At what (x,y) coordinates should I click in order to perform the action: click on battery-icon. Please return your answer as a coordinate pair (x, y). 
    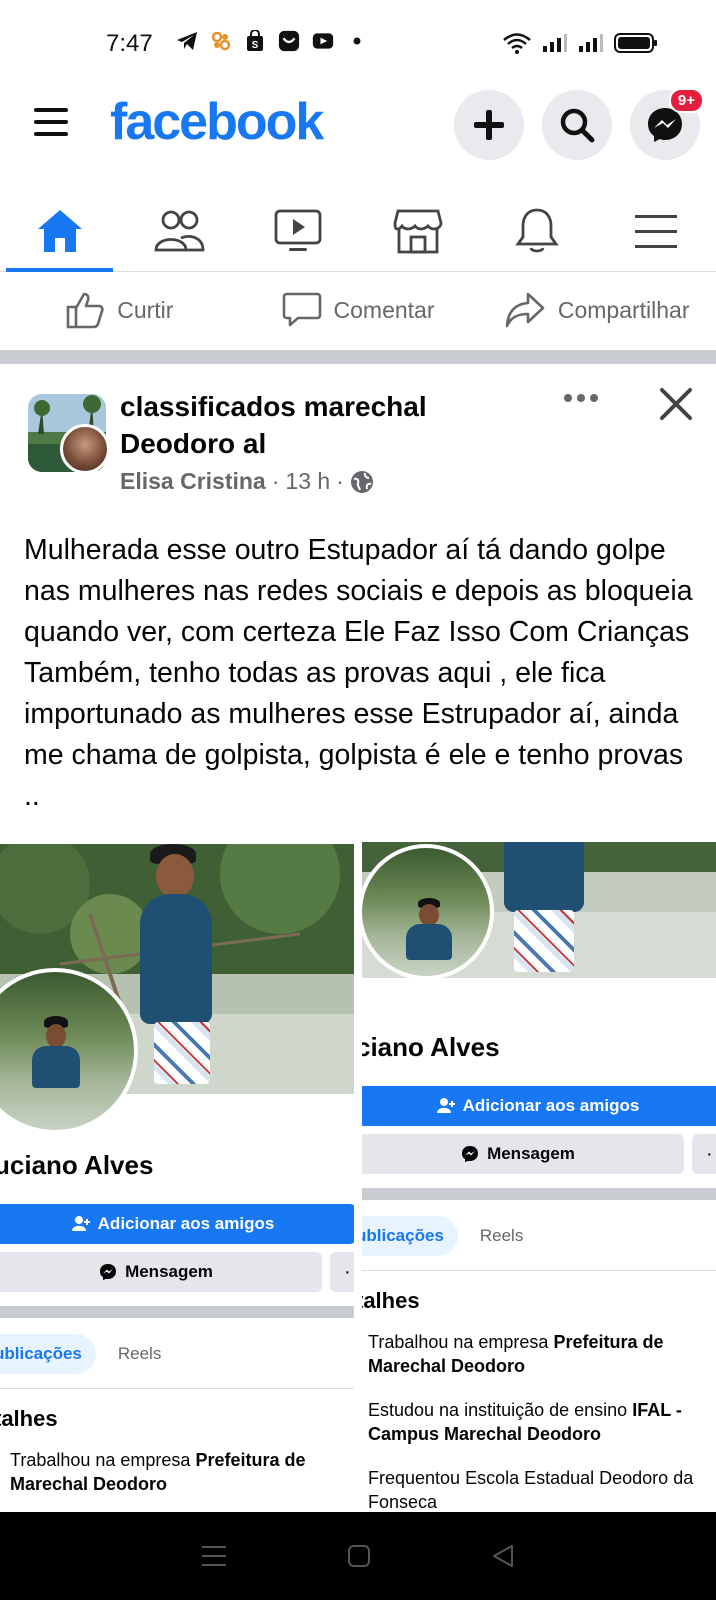
    Looking at the image, I should click on (636, 45).